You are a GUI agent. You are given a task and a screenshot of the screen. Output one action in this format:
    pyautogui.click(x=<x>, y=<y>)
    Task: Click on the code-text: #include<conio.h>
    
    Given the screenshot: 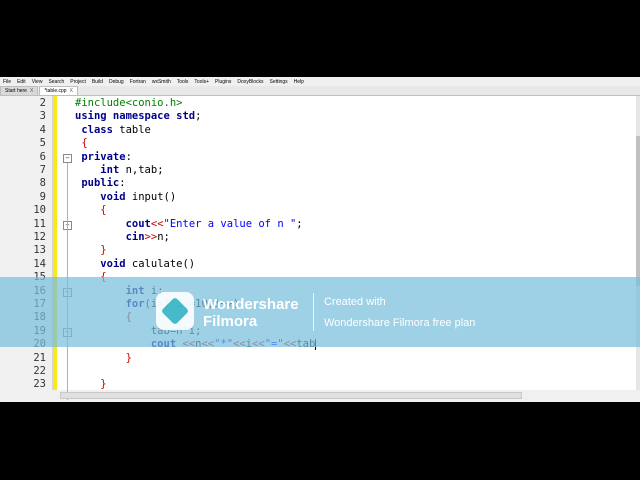 What is the action you would take?
    pyautogui.click(x=129, y=103)
    